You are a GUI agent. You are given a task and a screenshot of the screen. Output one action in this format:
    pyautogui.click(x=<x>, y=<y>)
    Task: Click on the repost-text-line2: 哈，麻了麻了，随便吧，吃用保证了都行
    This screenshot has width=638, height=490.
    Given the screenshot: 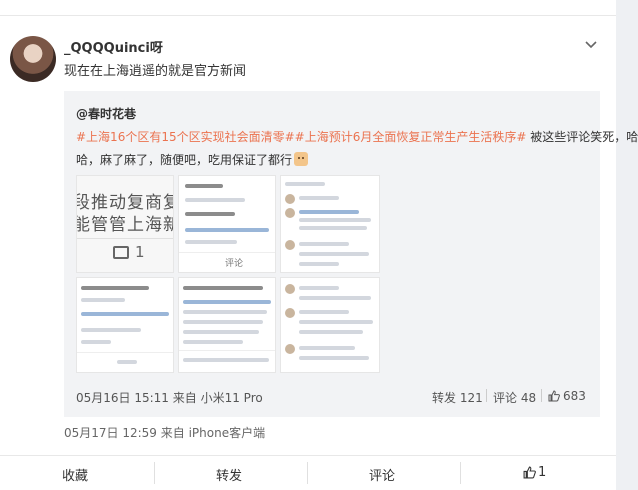 What is the action you would take?
    pyautogui.click(x=192, y=159)
    